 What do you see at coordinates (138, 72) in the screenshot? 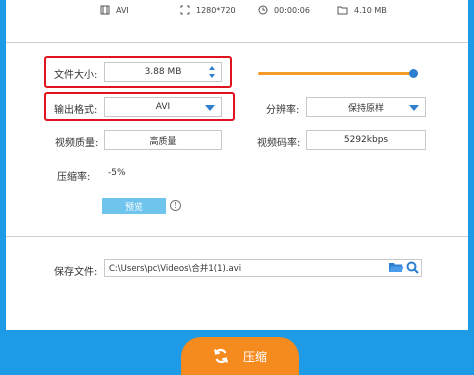
I see `file-size-highlight` at bounding box center [138, 72].